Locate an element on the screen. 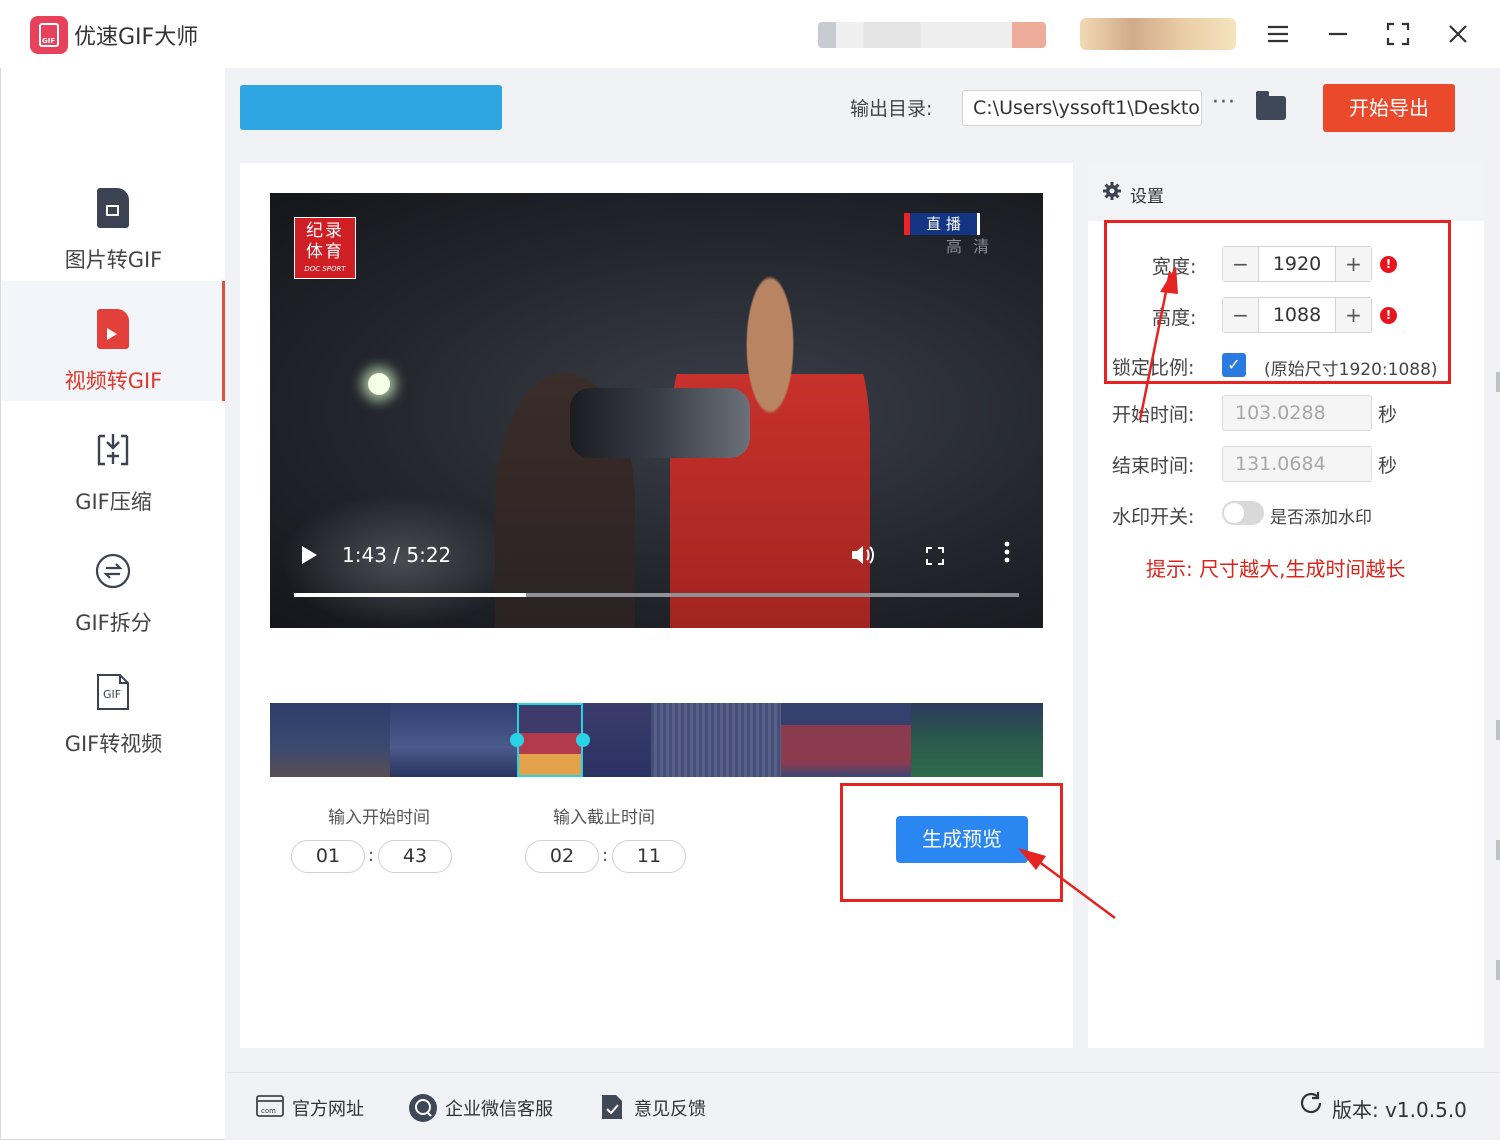  sidebar-item-label: GIF拆分 is located at coordinates (113, 623).